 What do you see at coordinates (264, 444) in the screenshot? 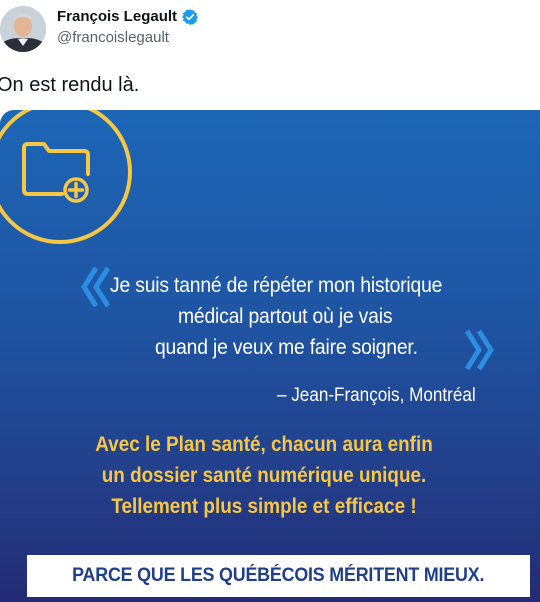
I see `highlight-line-1: Avec le Plan santé, chacun aura enfin` at bounding box center [264, 444].